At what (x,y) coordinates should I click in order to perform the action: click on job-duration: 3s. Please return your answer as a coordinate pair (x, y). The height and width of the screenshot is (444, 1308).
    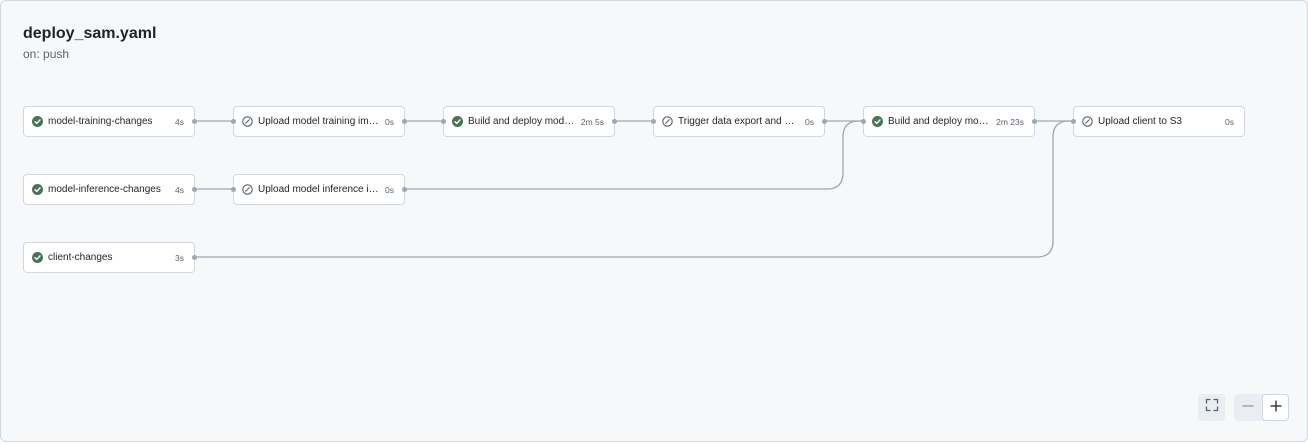
    Looking at the image, I should click on (179, 257).